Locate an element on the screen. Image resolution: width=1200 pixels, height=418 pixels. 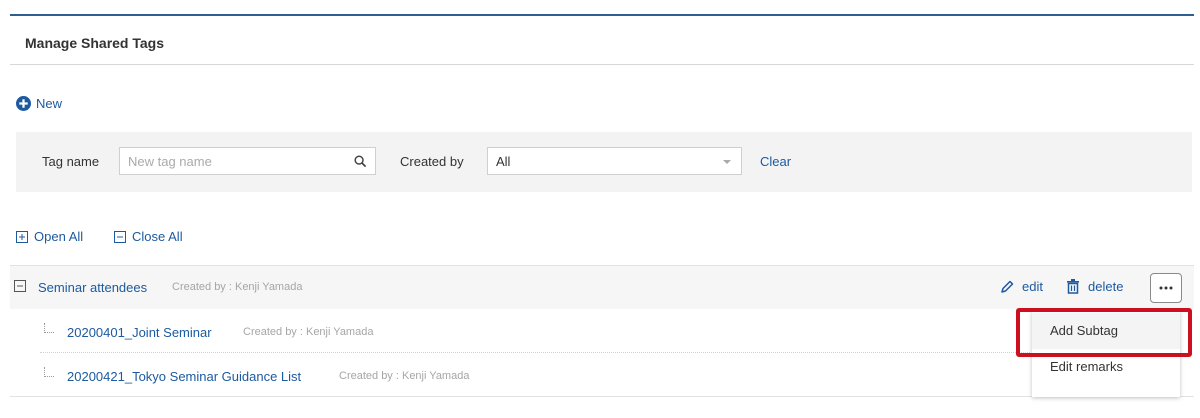
row-divider is located at coordinates (535, 352).